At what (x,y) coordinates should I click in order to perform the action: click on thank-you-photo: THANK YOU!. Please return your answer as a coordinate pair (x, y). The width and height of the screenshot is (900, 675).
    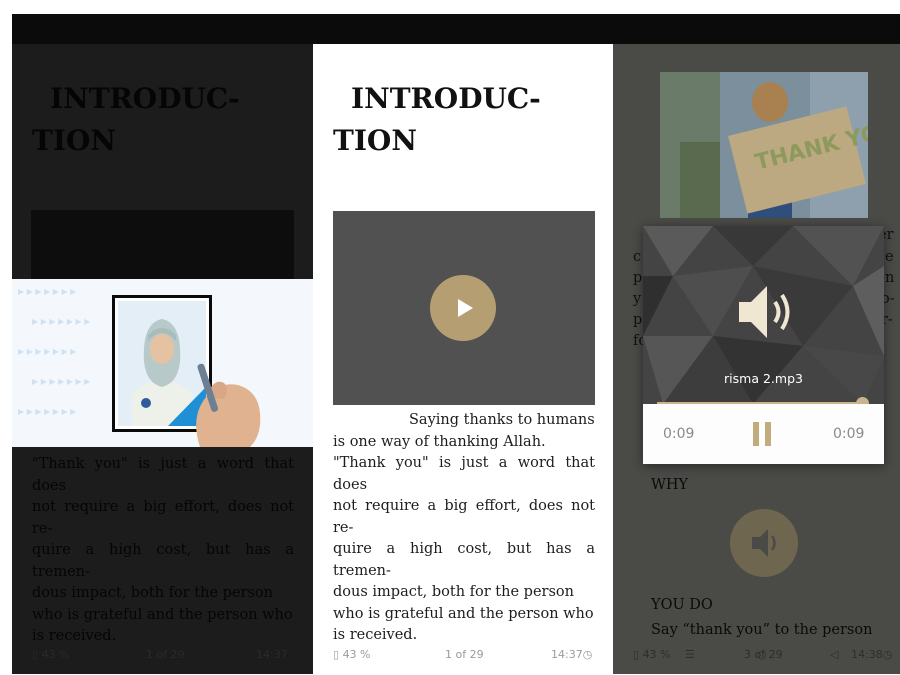
    Looking at the image, I should click on (764, 145).